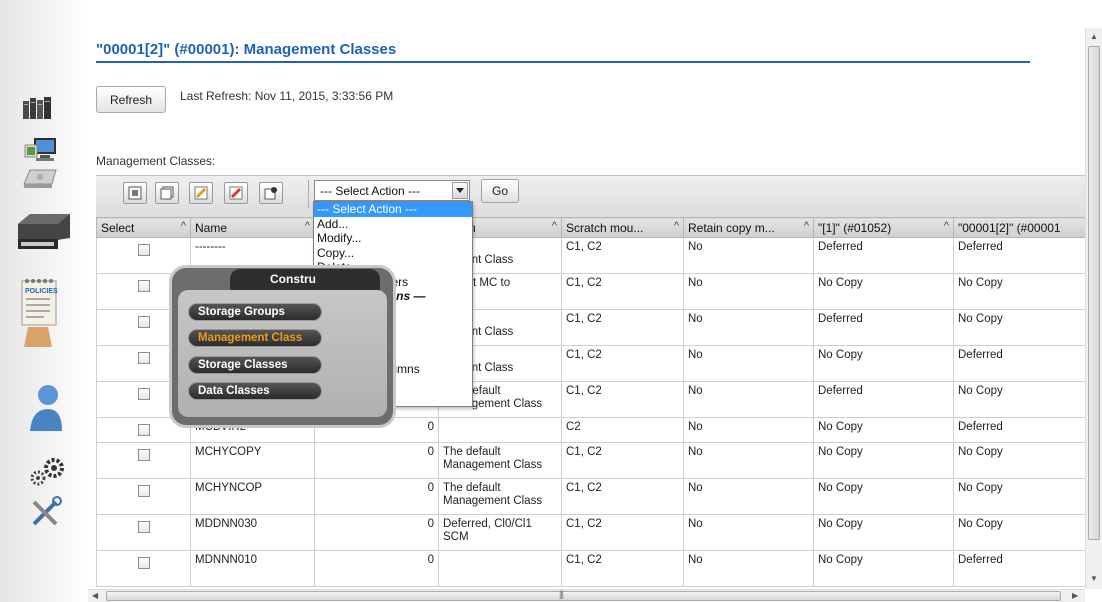 The height and width of the screenshot is (602, 1102). What do you see at coordinates (135, 193) in the screenshot?
I see `select-all-button` at bounding box center [135, 193].